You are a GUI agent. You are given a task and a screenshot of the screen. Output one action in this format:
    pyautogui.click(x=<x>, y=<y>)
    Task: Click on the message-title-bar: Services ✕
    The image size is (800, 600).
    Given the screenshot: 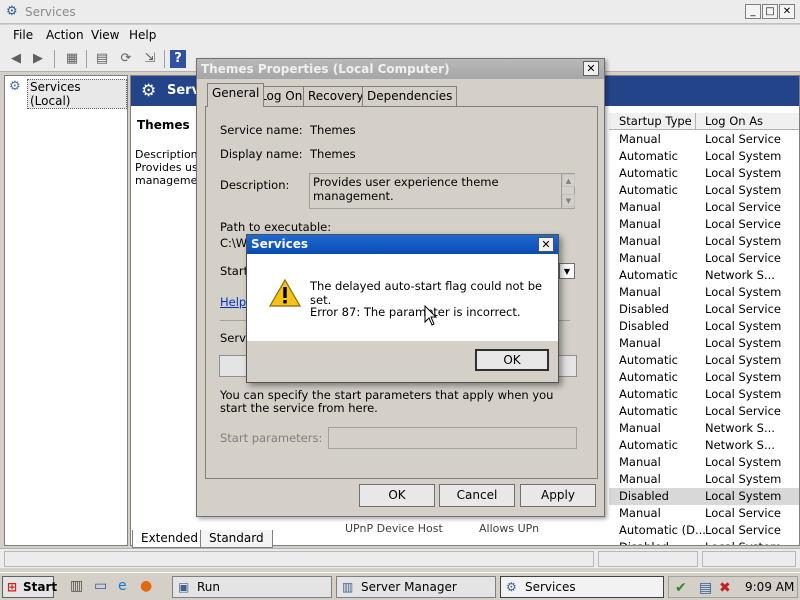 What is the action you would take?
    pyautogui.click(x=402, y=244)
    